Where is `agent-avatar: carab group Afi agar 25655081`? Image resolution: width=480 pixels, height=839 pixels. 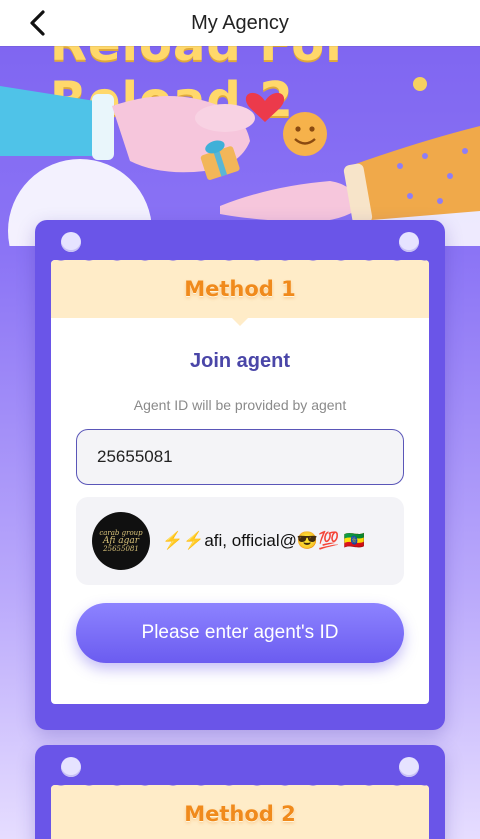 agent-avatar: carab group Afi agar 25655081 is located at coordinates (121, 541).